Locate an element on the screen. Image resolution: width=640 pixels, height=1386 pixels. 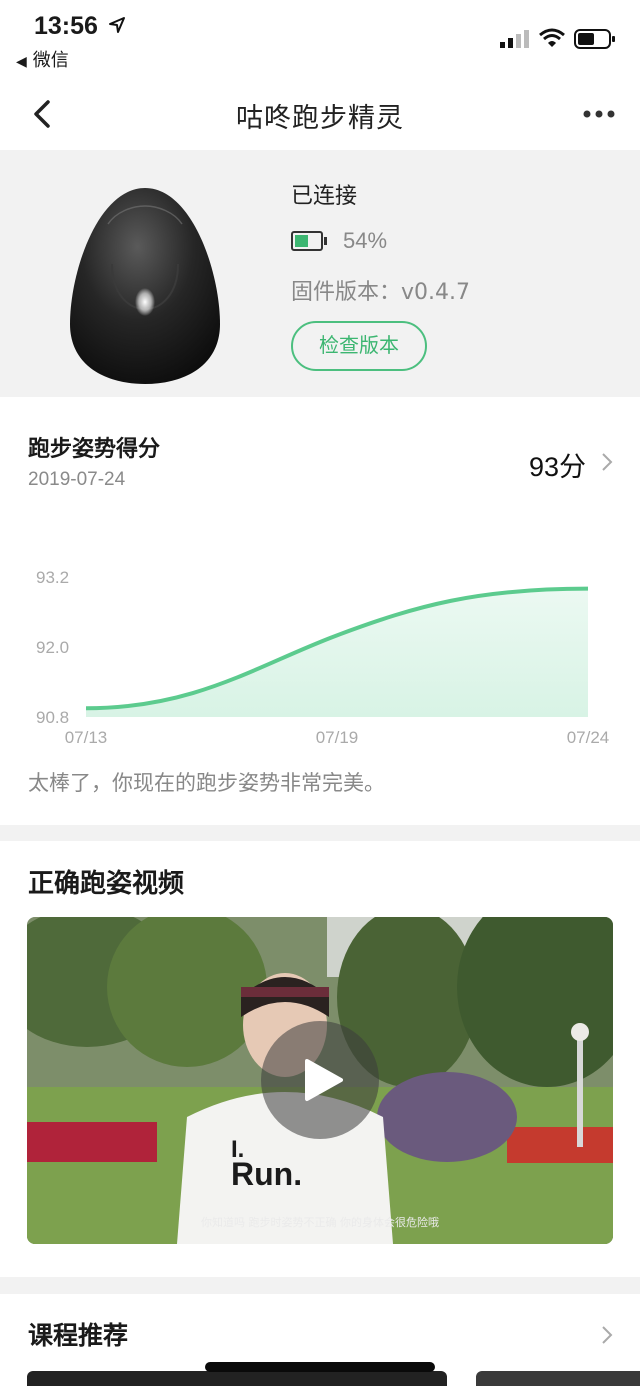
course-section-title: 课程推荐 is located at coordinates (78, 1335).